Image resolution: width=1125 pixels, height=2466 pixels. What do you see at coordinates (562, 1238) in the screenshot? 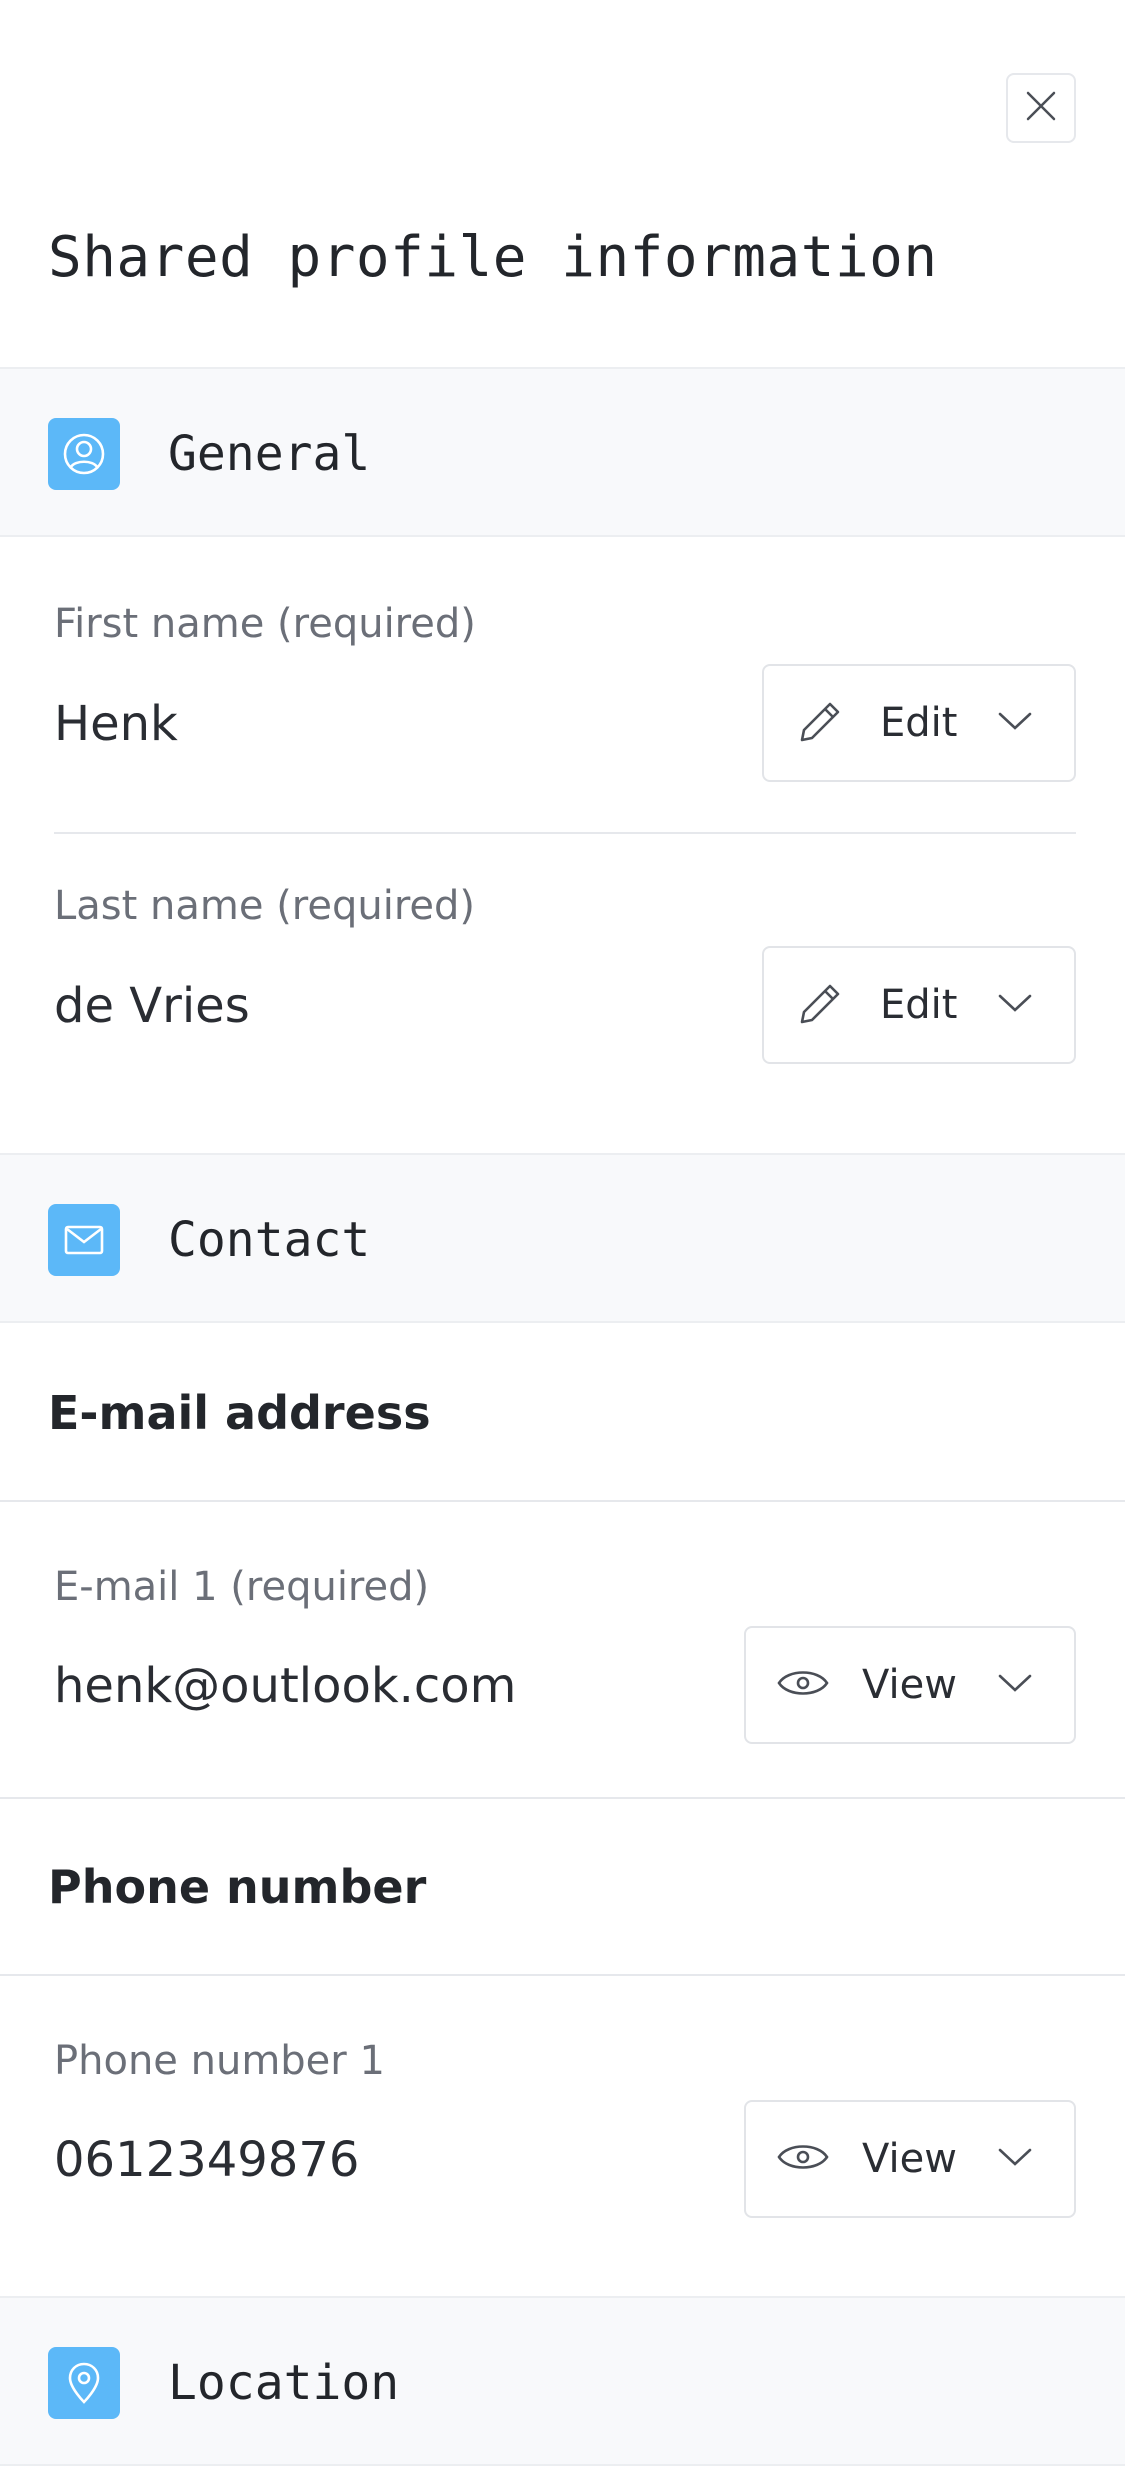
I see `section-header-contact: Contact` at bounding box center [562, 1238].